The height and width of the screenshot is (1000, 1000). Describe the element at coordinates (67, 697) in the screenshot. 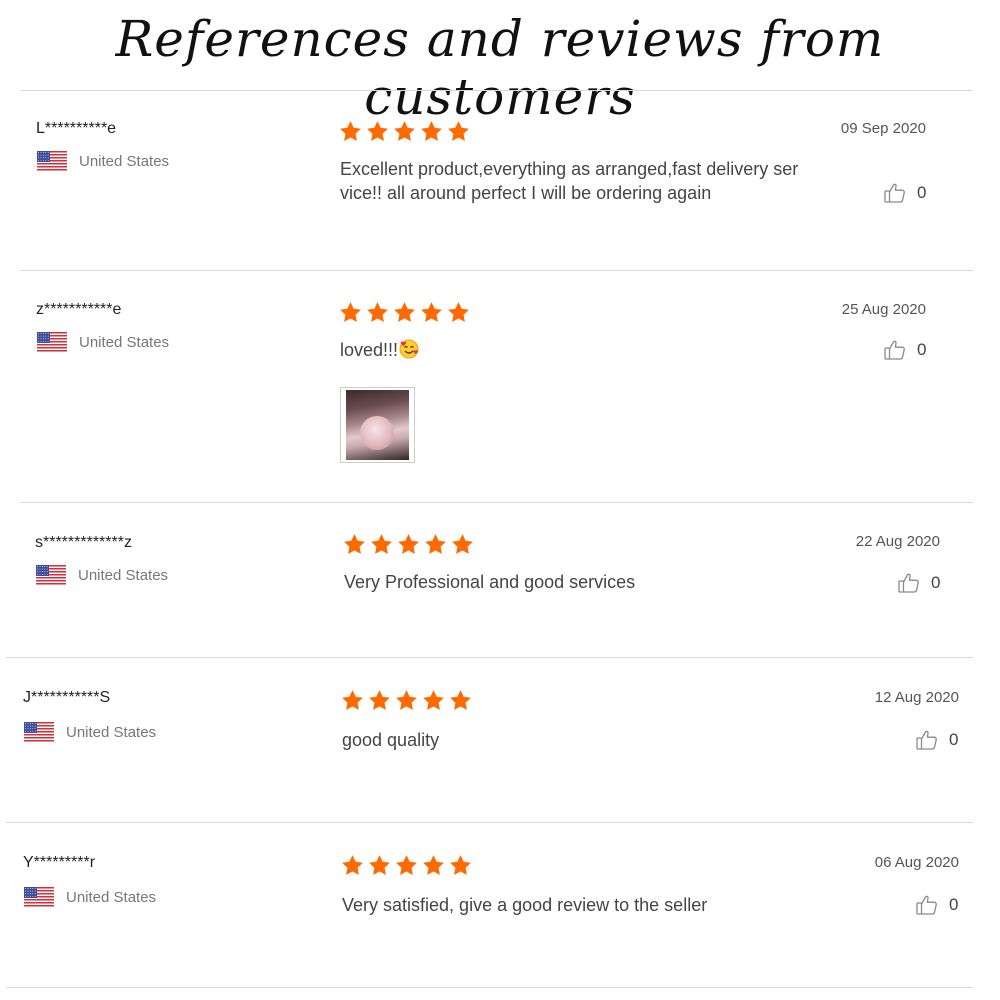

I see `reviewer-name: J***********S` at that location.